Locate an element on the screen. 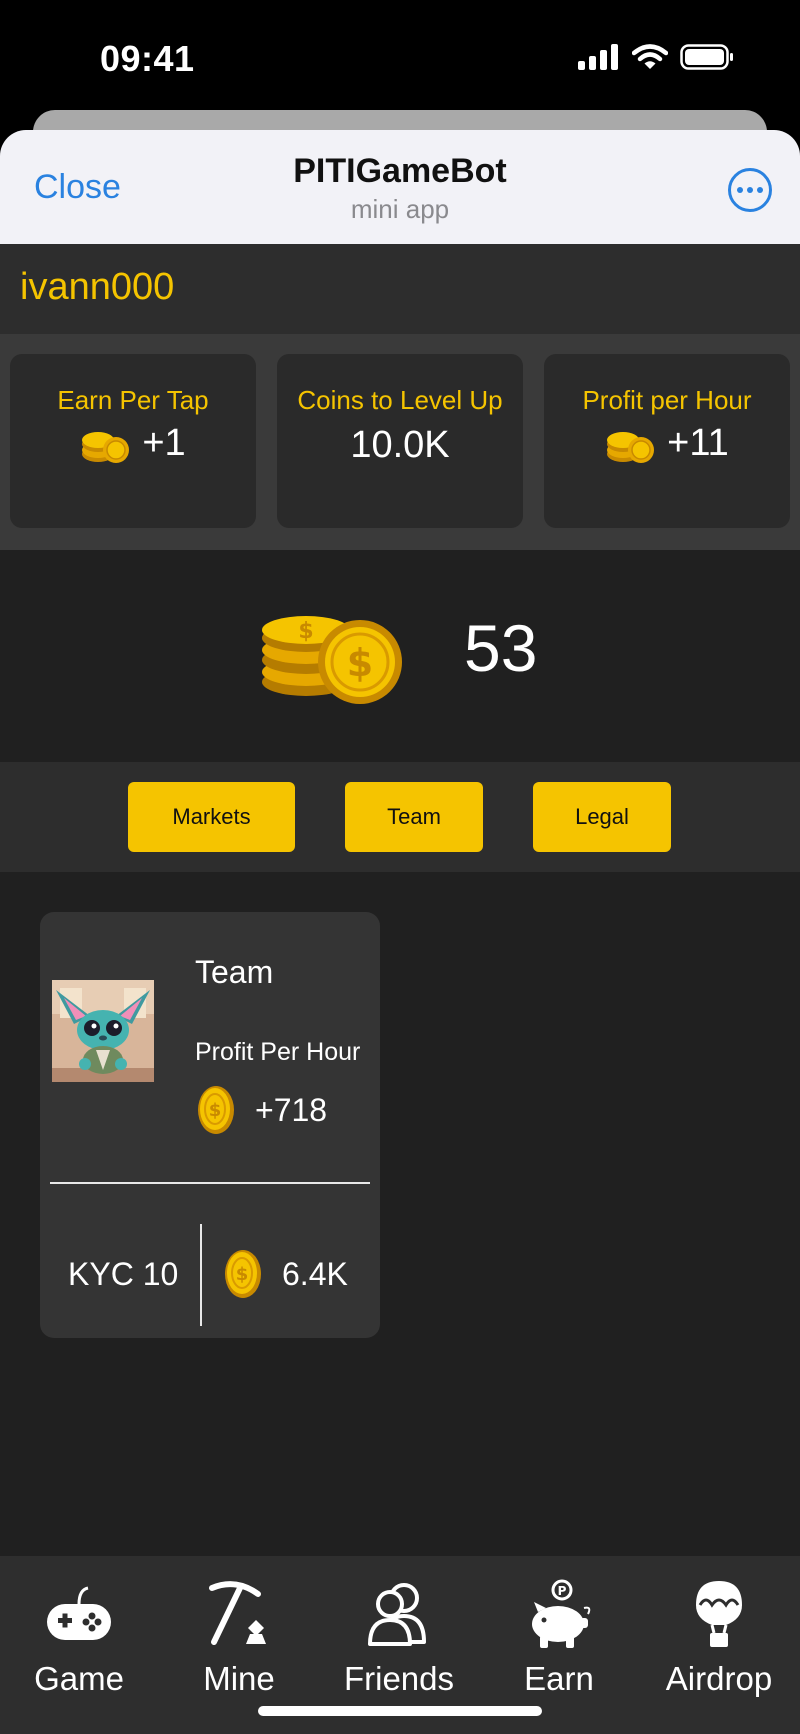 This screenshot has height=1734, width=800. gamepad-icon is located at coordinates (79, 1613).